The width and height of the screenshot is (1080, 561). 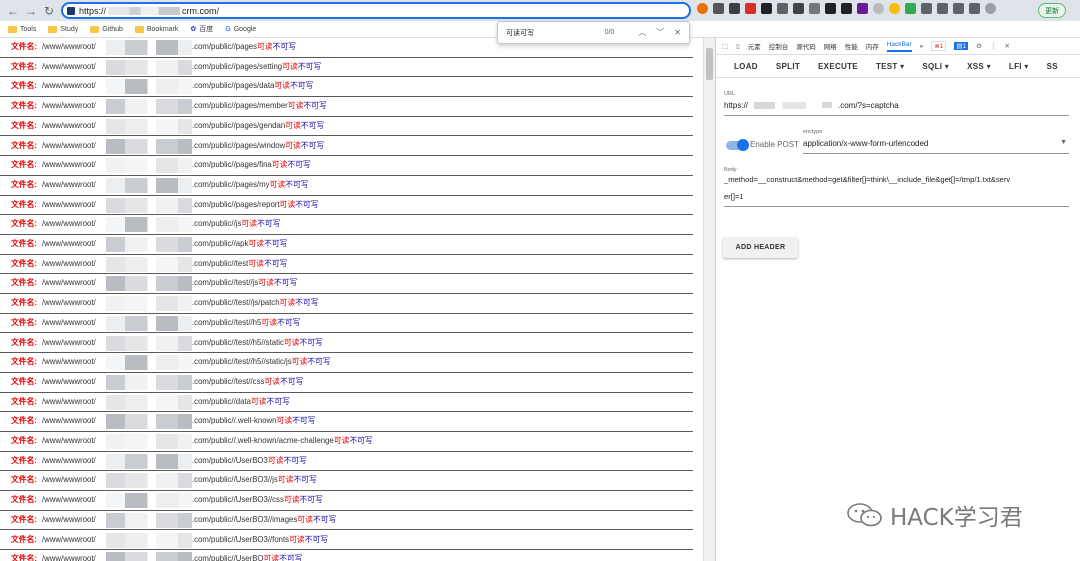 I want to click on bookmark-github: Github, so click(x=106, y=29).